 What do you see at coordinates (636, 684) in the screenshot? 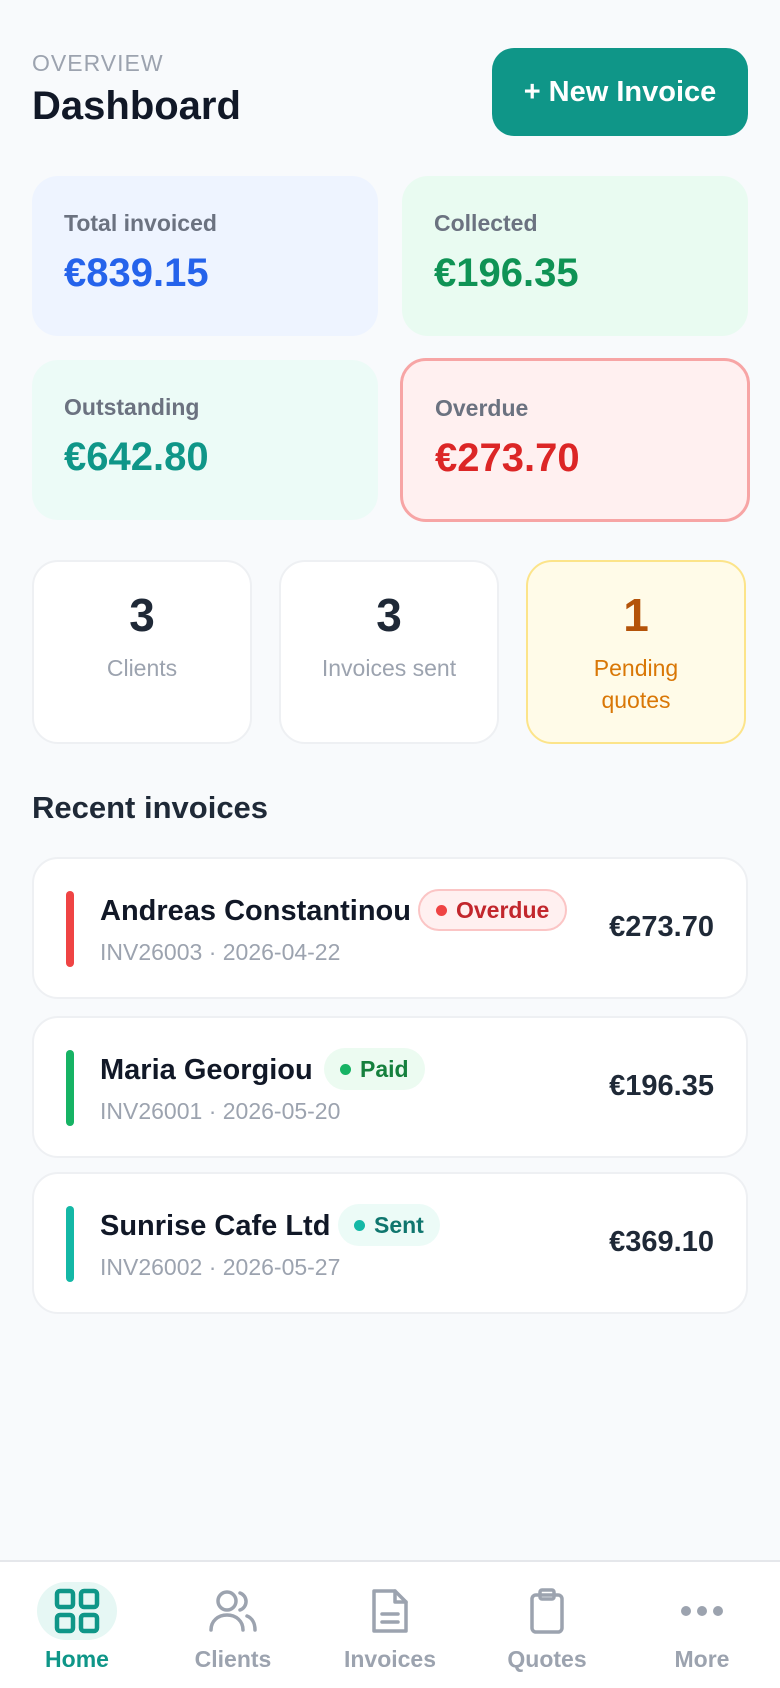
I see `count-label: Pending quotes` at bounding box center [636, 684].